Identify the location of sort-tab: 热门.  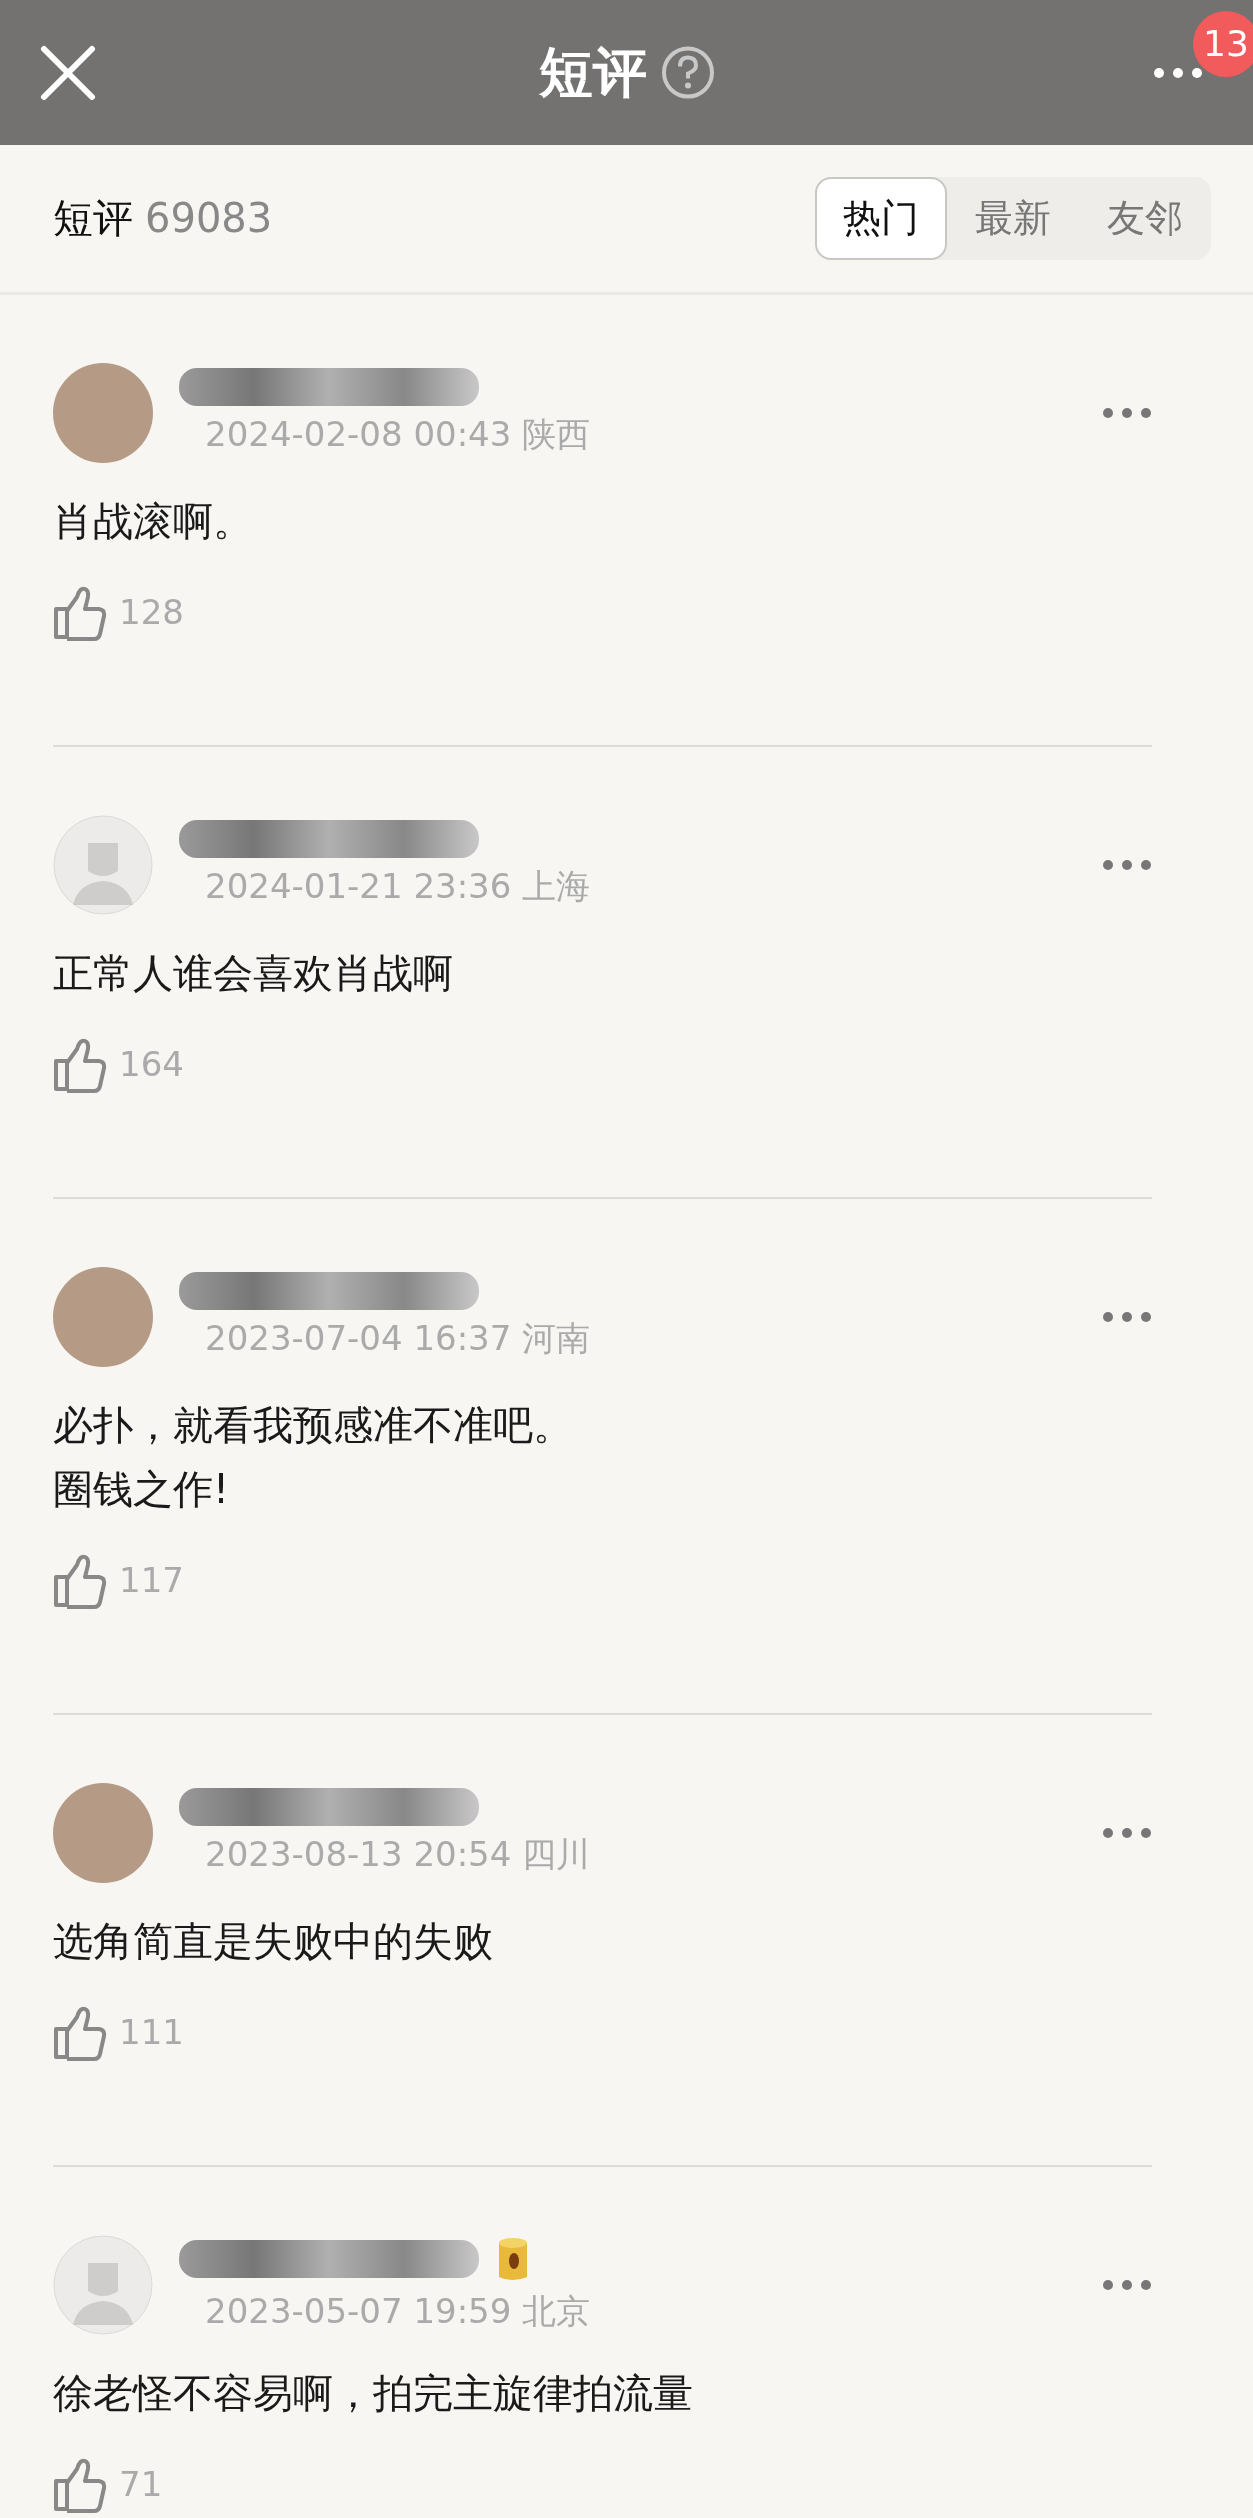
(881, 218).